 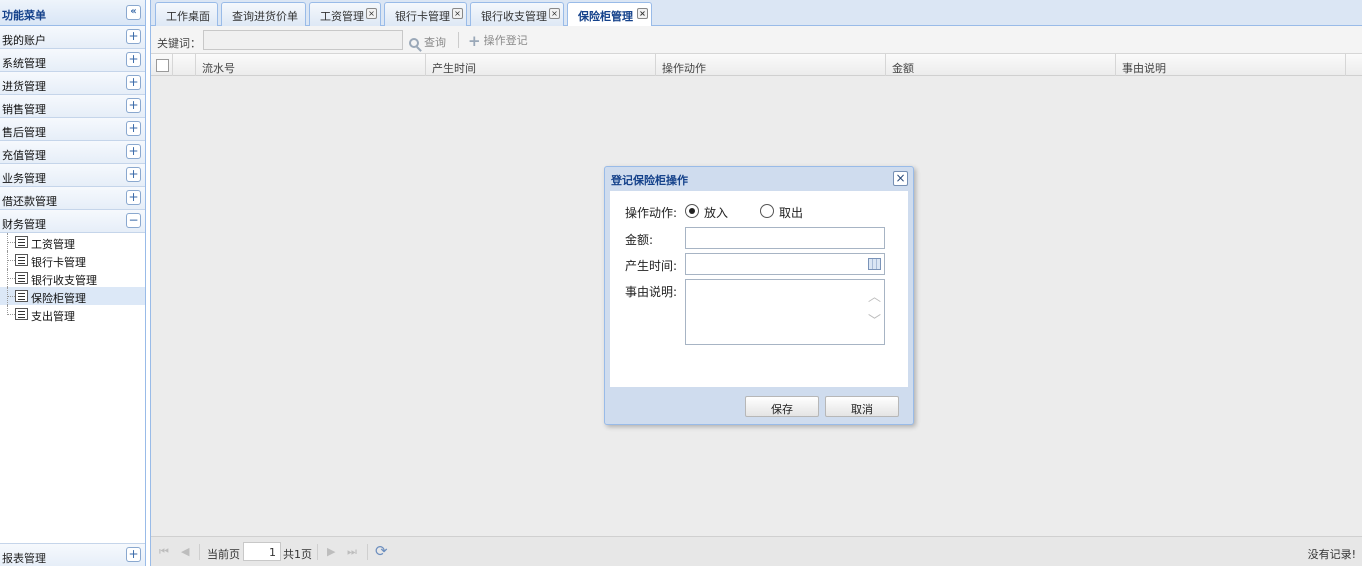 What do you see at coordinates (541, 65) in the screenshot?
I see `column-header-time: 产生时间` at bounding box center [541, 65].